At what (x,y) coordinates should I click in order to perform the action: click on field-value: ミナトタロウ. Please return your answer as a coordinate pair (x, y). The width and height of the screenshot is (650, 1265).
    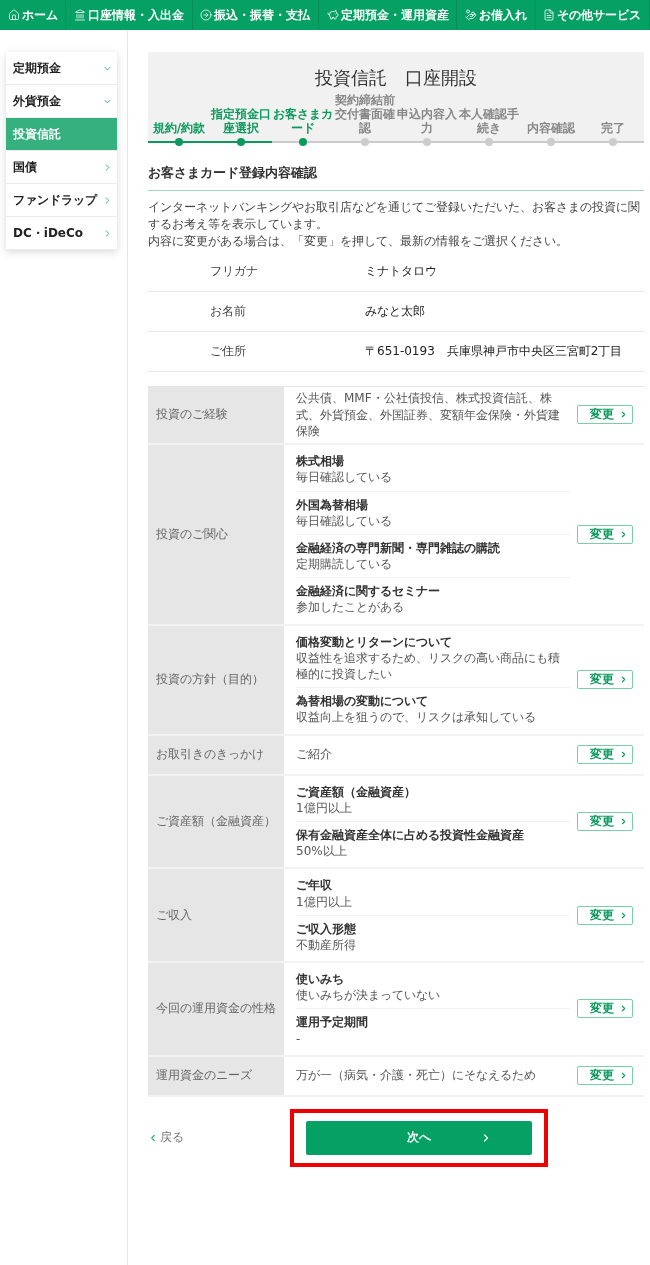
    Looking at the image, I should click on (401, 271).